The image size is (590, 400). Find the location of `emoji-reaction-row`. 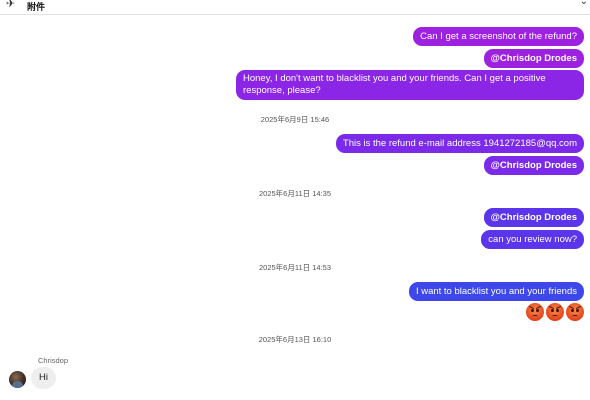

emoji-reaction-row is located at coordinates (555, 312).